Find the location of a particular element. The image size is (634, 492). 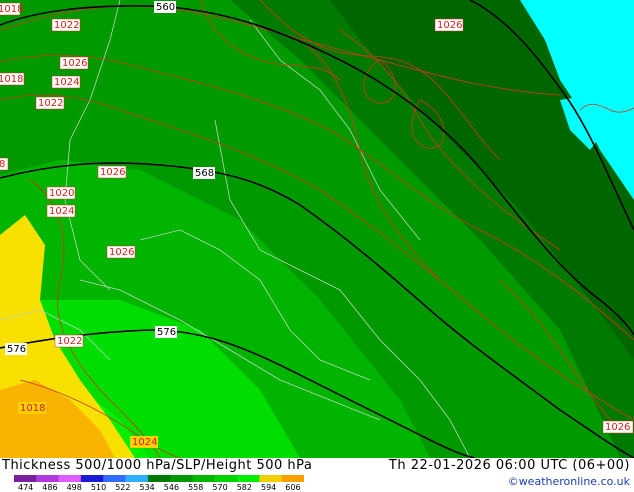

height-label: 568 is located at coordinates (204, 173).